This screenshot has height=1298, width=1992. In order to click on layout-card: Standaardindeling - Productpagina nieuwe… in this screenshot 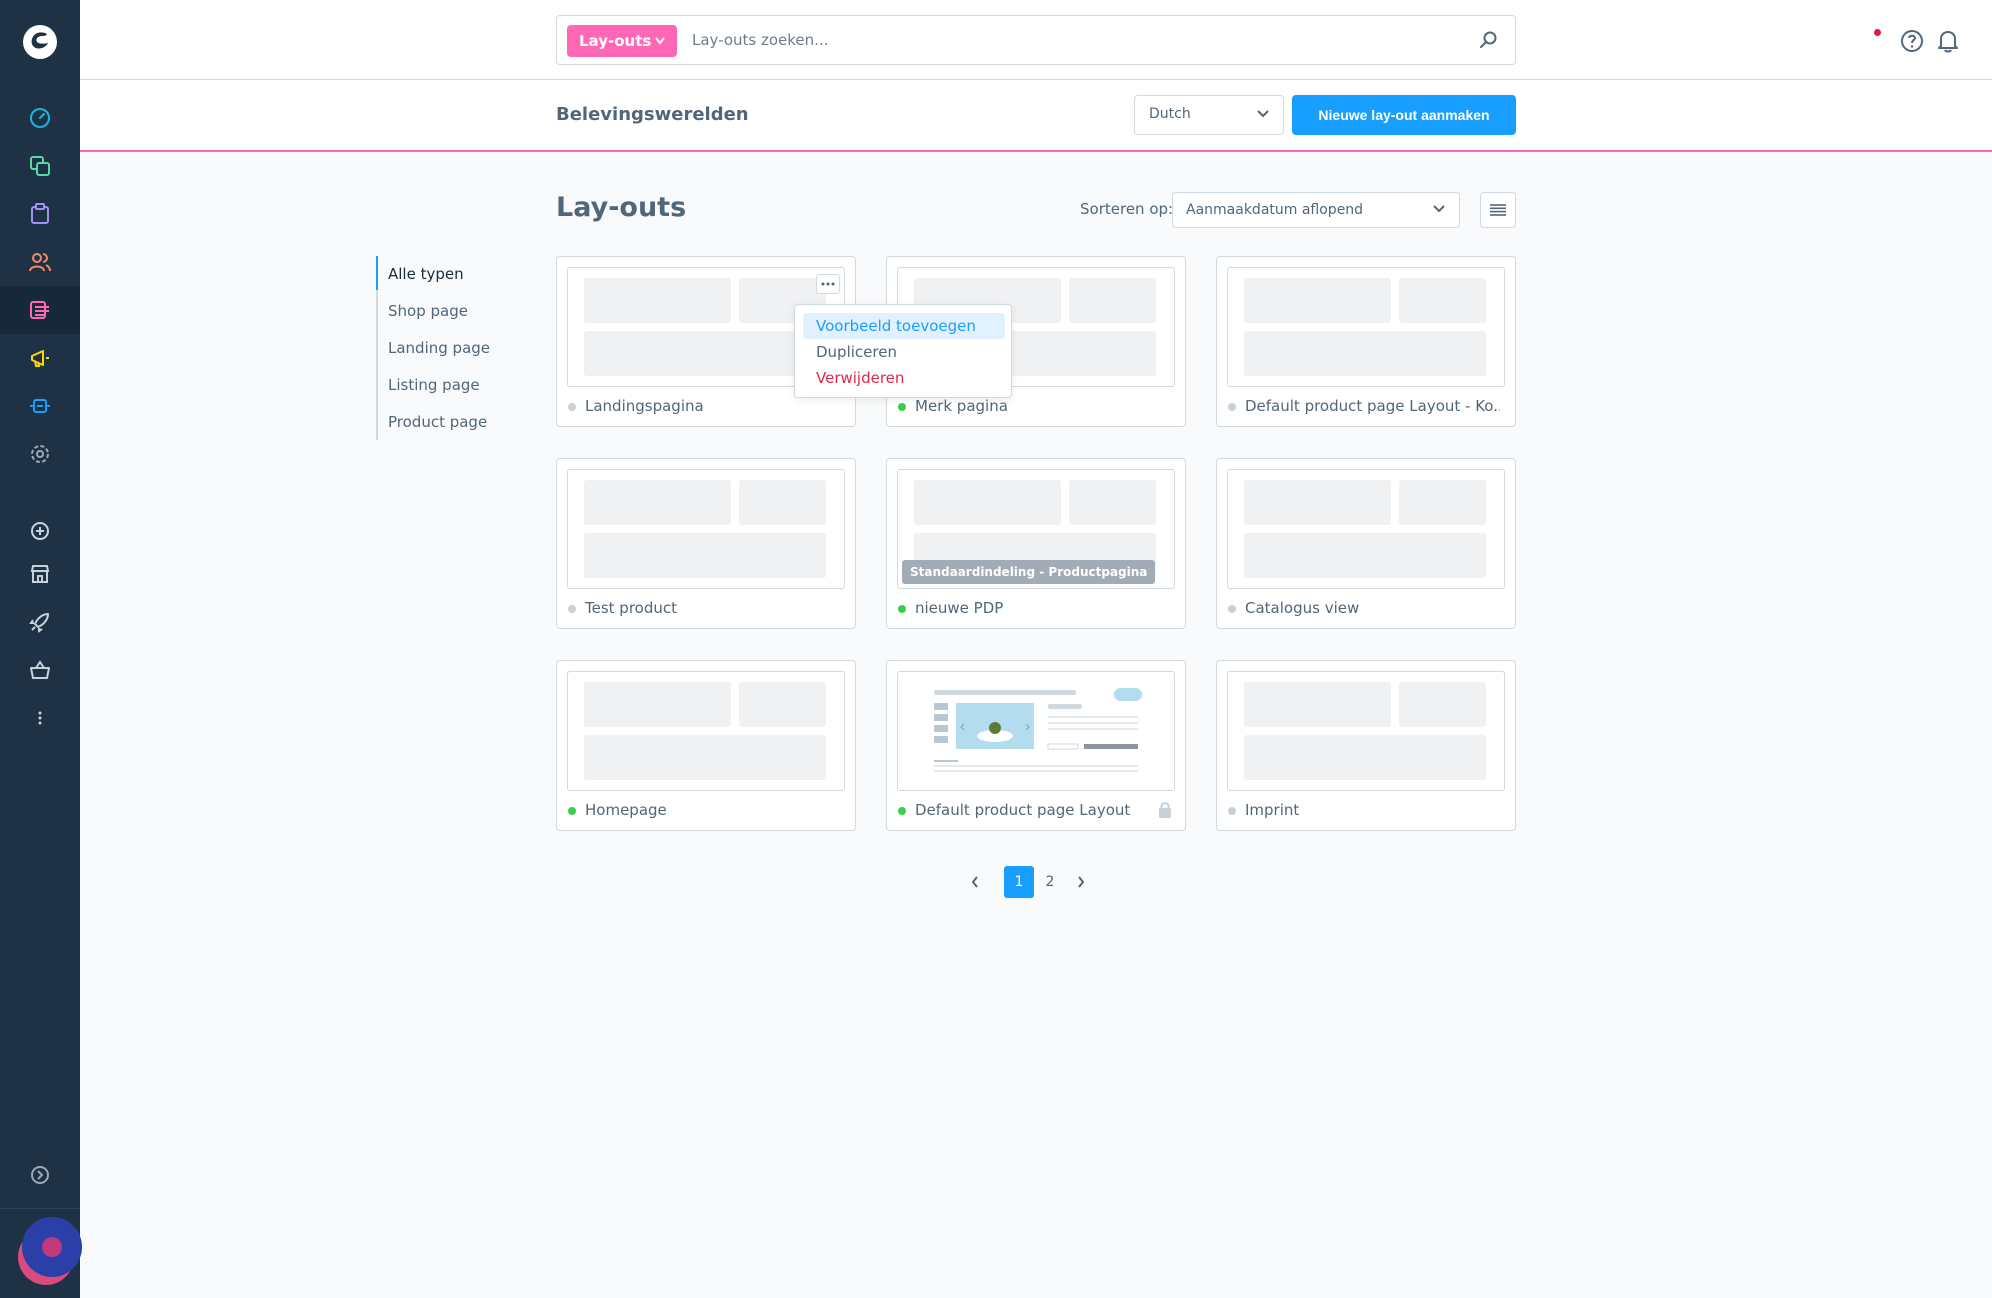, I will do `click(1036, 543)`.